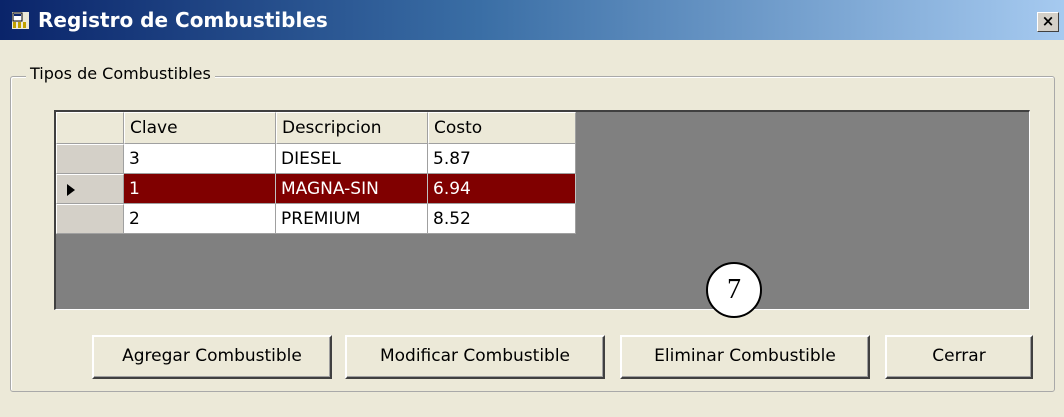 Image resolution: width=1064 pixels, height=417 pixels. What do you see at coordinates (200, 128) in the screenshot?
I see `column-header-clave: Clave` at bounding box center [200, 128].